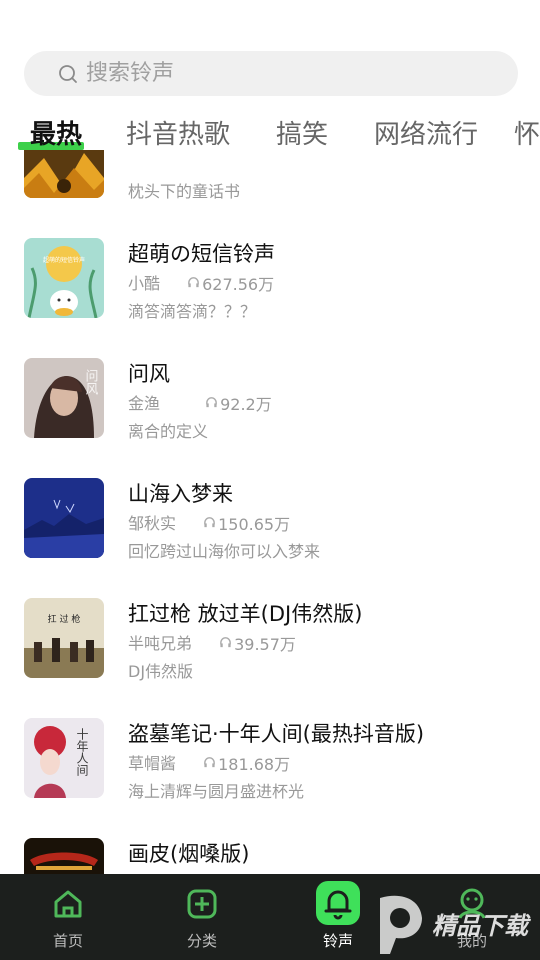  What do you see at coordinates (189, 854) in the screenshot?
I see `song-title: 画皮(烟嗓版)` at bounding box center [189, 854].